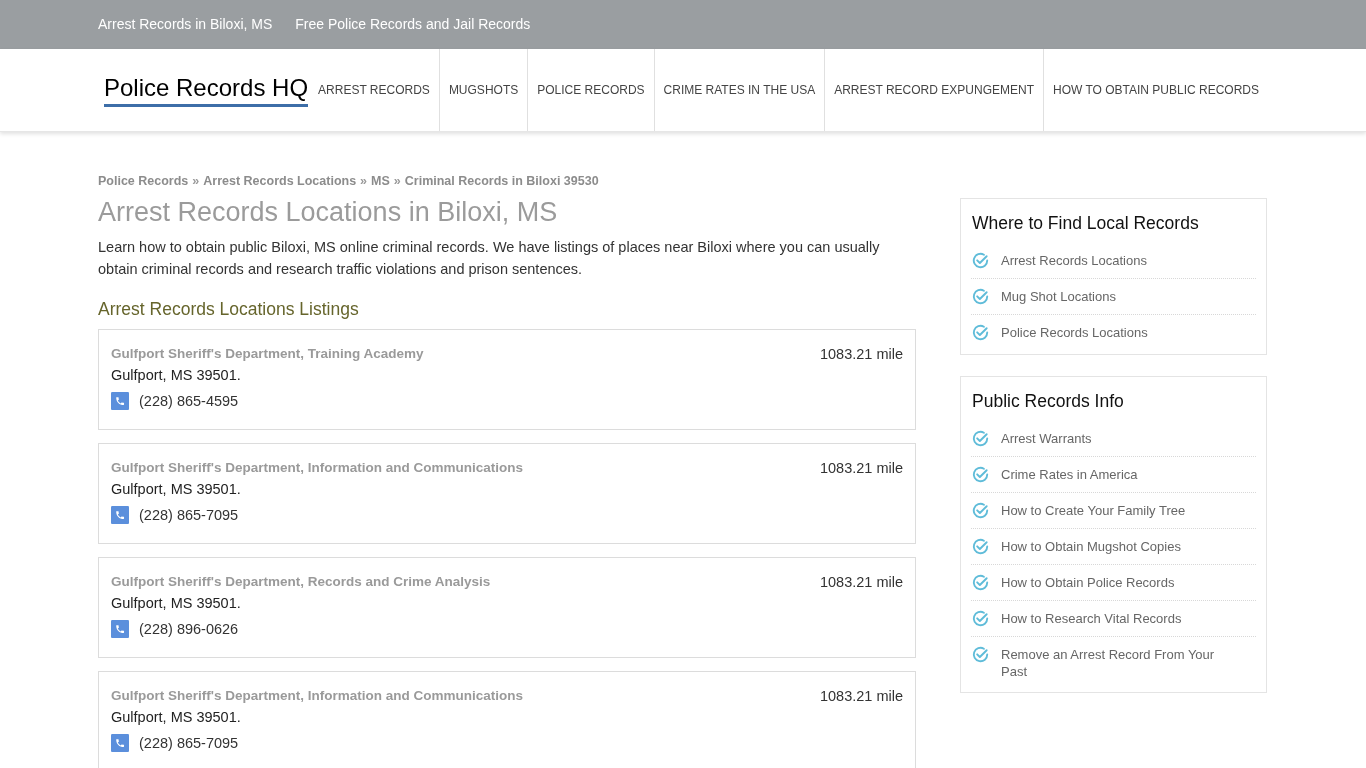 This screenshot has height=768, width=1366. Describe the element at coordinates (1085, 223) in the screenshot. I see `widget-title: Where to Find Local Records` at that location.